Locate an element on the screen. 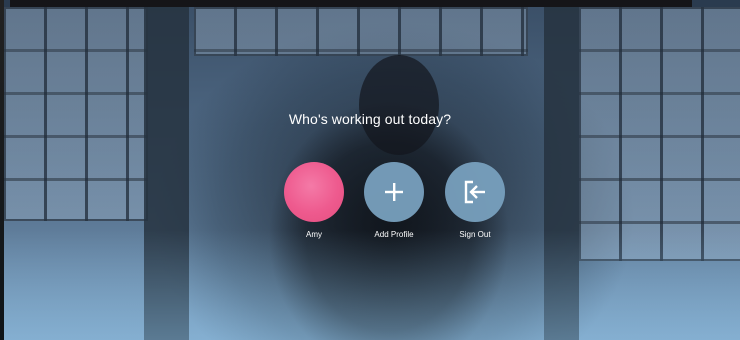 This screenshot has width=740, height=340. add-profile-circle is located at coordinates (394, 192).